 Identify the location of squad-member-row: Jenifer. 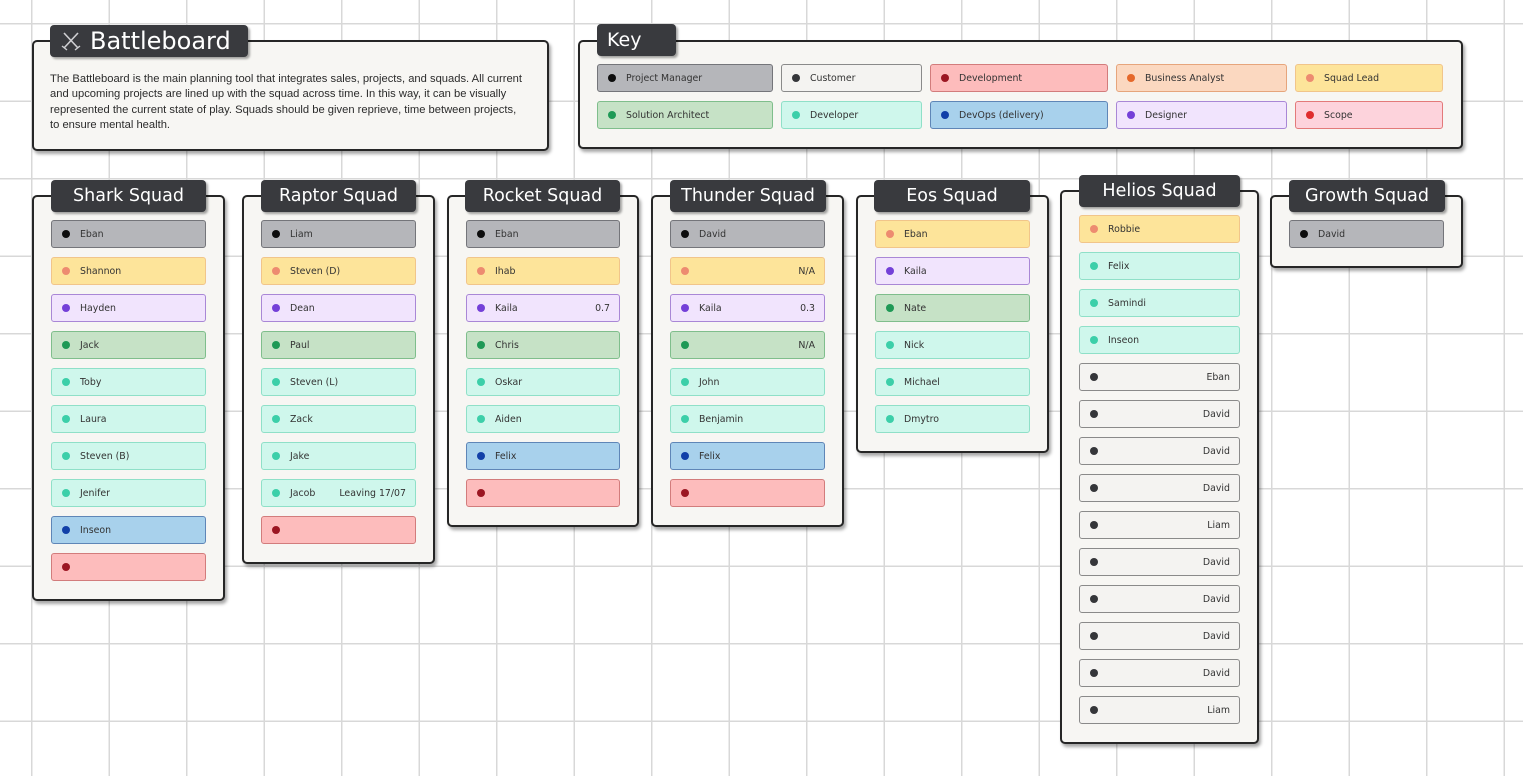
(128, 493).